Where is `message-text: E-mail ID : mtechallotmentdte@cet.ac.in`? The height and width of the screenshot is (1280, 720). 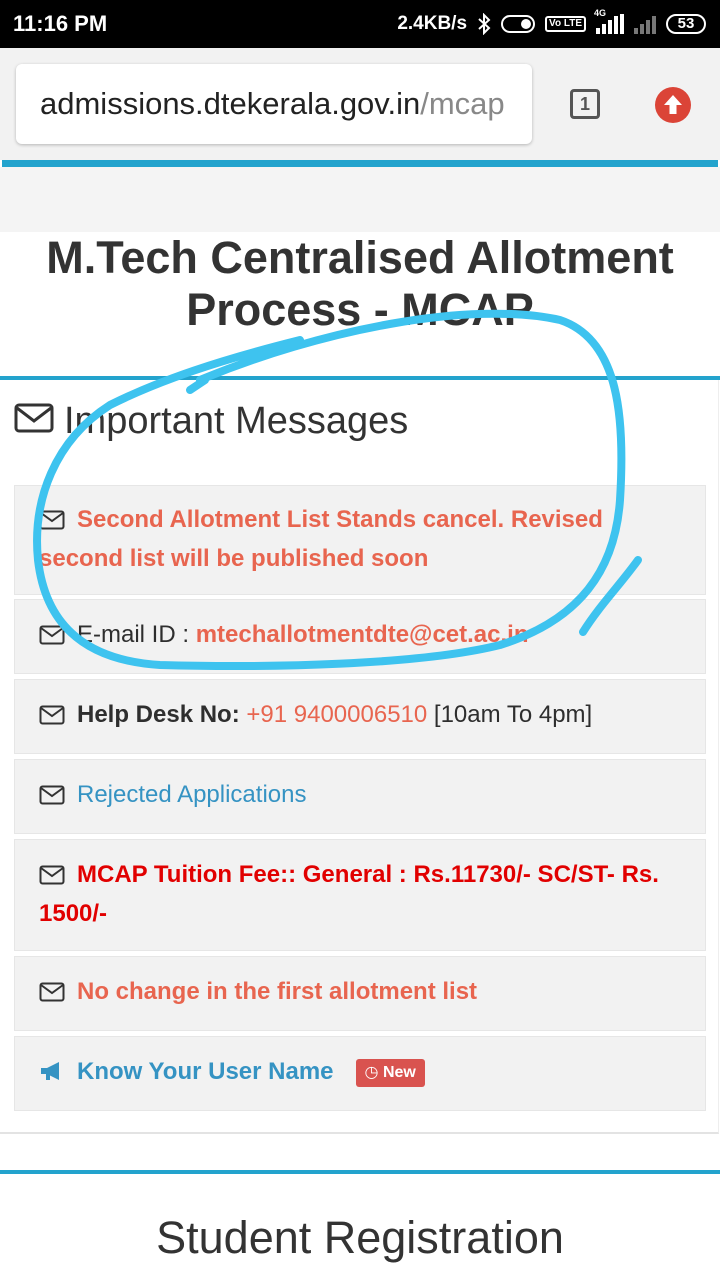
message-text: E-mail ID : mtechallotmentdte@cet.ac.in is located at coordinates (360, 636).